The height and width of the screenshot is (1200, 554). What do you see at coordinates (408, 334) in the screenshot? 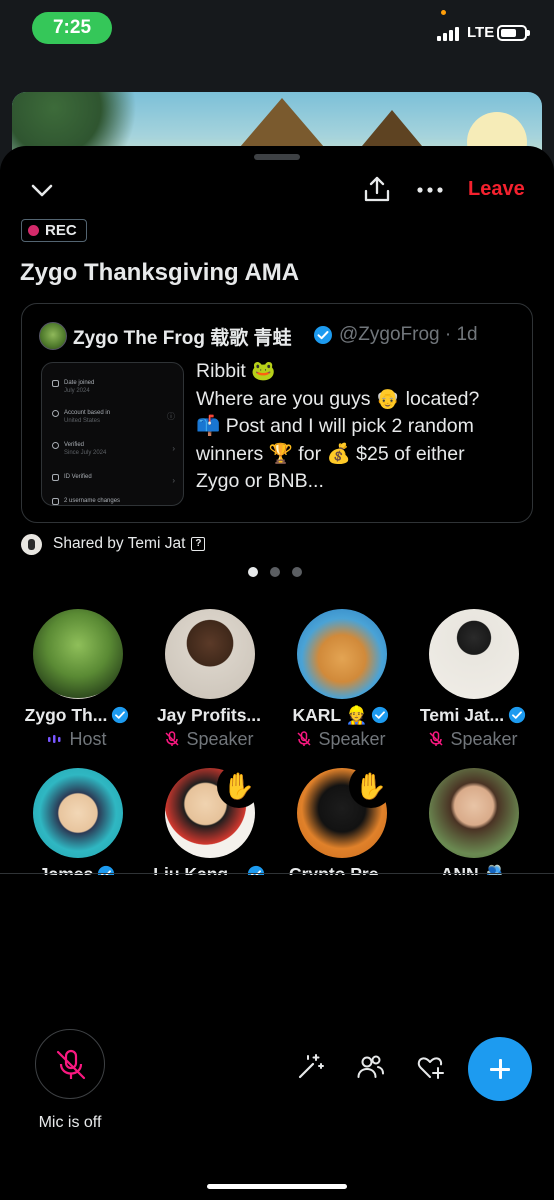
I see `post-handle-and-time: @ZygoFrog · 1d` at bounding box center [408, 334].